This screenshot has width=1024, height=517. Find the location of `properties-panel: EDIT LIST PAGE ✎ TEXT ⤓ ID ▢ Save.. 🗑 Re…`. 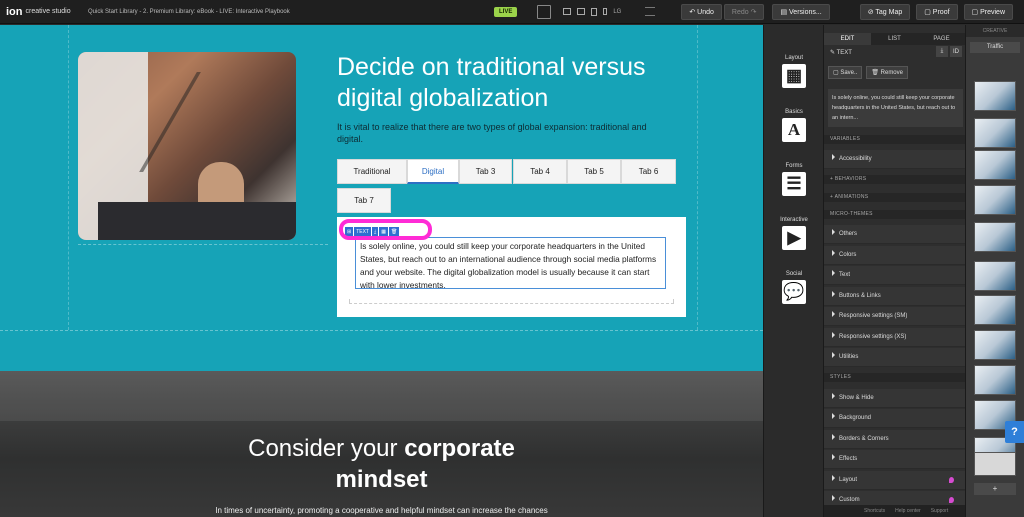

properties-panel: EDIT LIST PAGE ✎ TEXT ⤓ ID ▢ Save.. 🗑 Re… is located at coordinates (894, 271).